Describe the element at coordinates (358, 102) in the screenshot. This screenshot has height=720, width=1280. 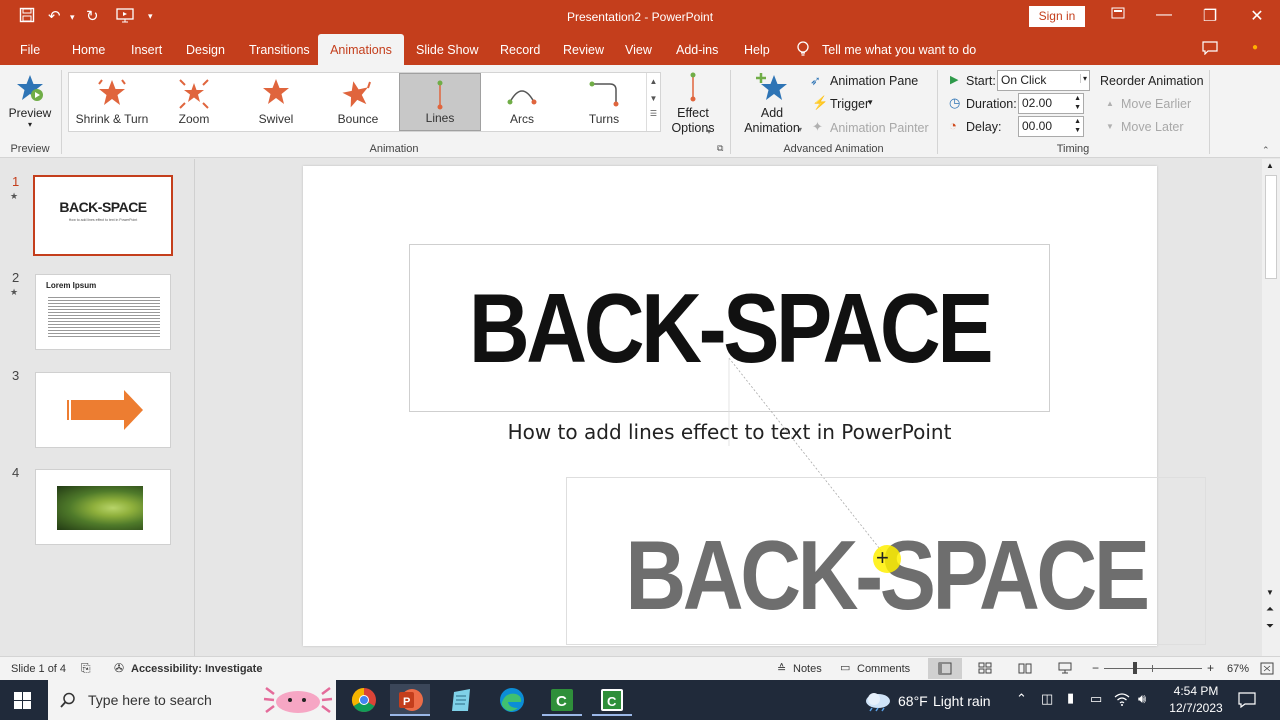
I see `effect-bounce: Bounce` at that location.